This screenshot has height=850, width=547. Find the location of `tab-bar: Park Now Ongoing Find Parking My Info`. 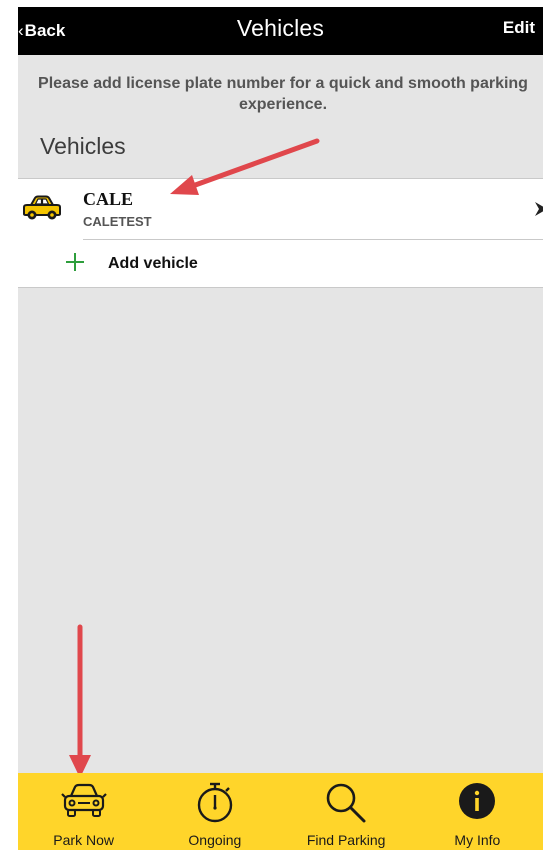

tab-bar: Park Now Ongoing Find Parking My Info is located at coordinates (280, 811).